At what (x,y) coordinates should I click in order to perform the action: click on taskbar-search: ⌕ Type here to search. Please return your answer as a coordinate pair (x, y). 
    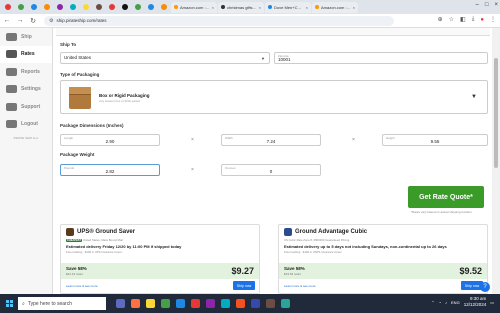
    Looking at the image, I should click on (62, 303).